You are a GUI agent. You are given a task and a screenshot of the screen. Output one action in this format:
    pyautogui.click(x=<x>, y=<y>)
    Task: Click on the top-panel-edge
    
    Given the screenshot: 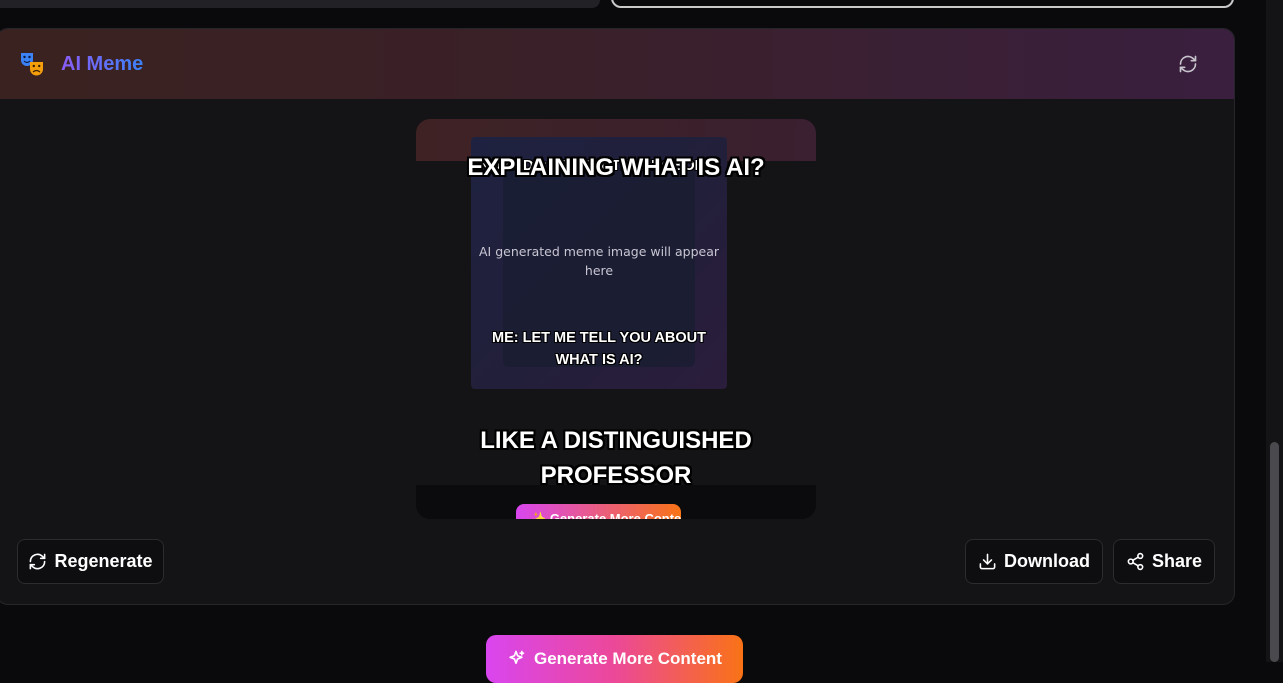 What is the action you would take?
    pyautogui.click(x=300, y=4)
    